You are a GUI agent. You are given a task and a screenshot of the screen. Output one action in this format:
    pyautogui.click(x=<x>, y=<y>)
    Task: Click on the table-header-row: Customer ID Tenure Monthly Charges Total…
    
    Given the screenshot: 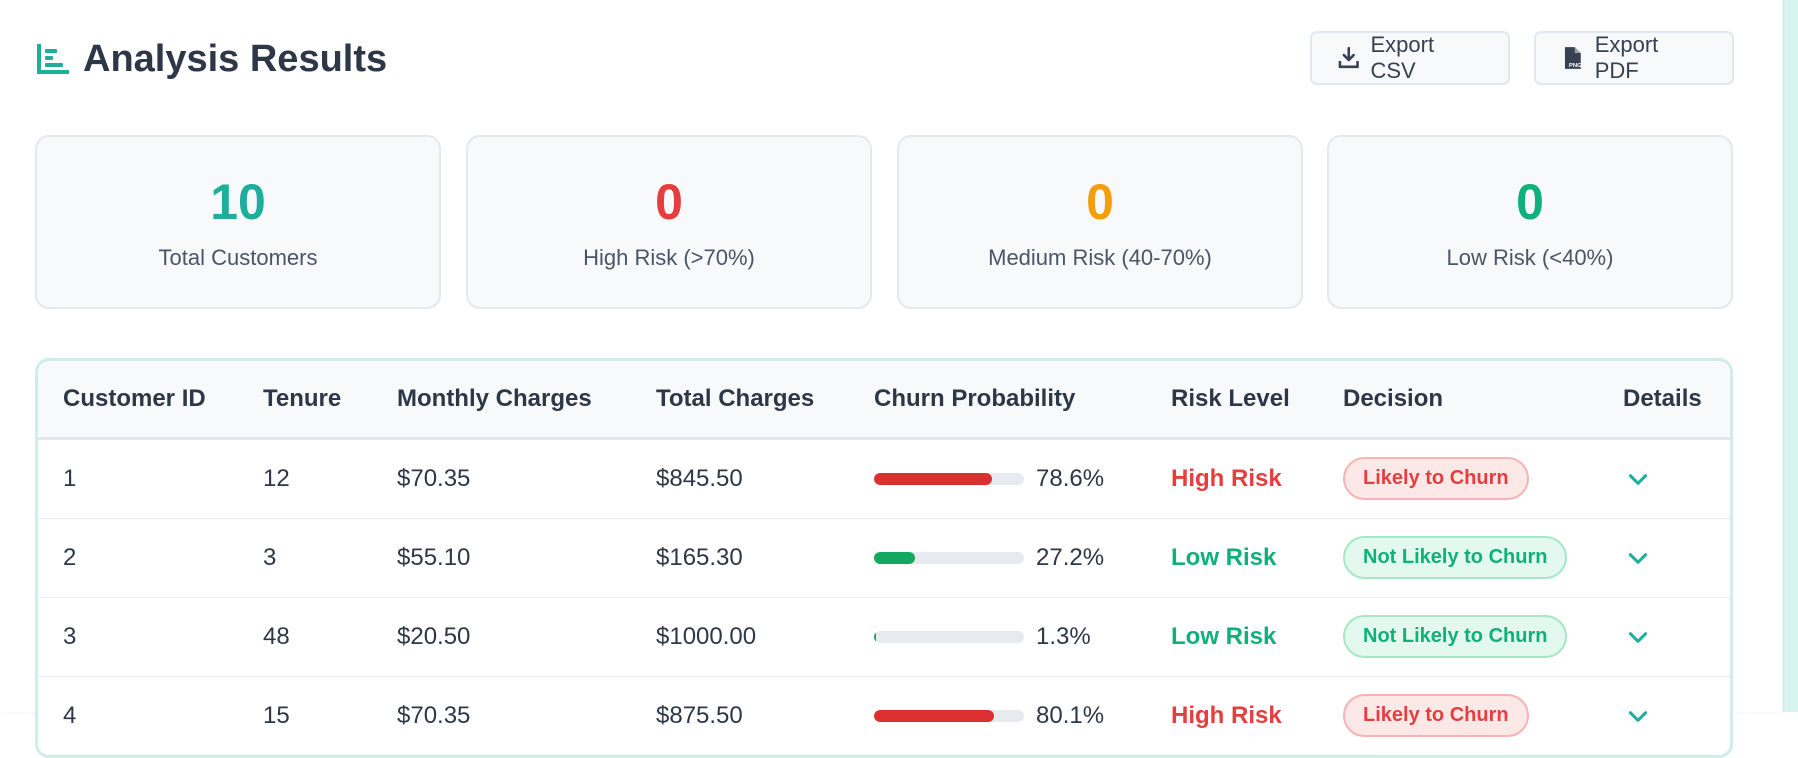 What is the action you would take?
    pyautogui.click(x=884, y=399)
    